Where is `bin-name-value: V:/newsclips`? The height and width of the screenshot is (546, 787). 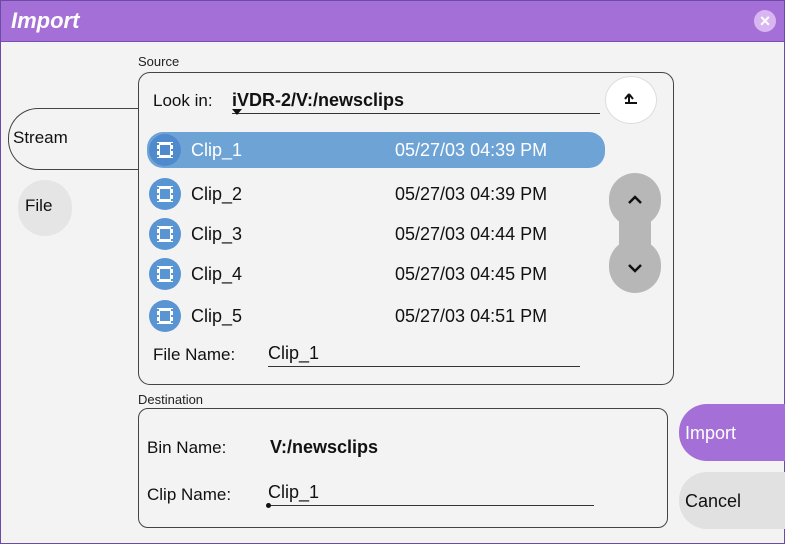
bin-name-value: V:/newsclips is located at coordinates (324, 447).